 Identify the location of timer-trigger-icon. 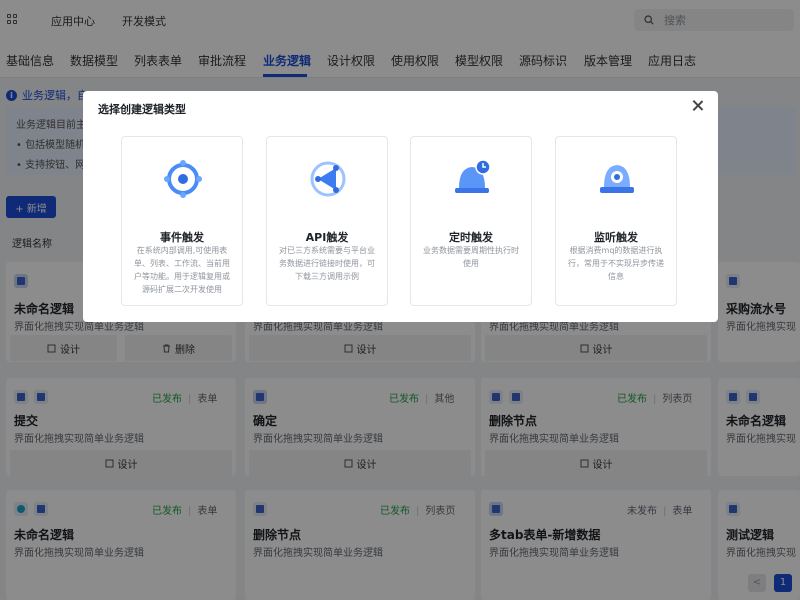
(473, 176).